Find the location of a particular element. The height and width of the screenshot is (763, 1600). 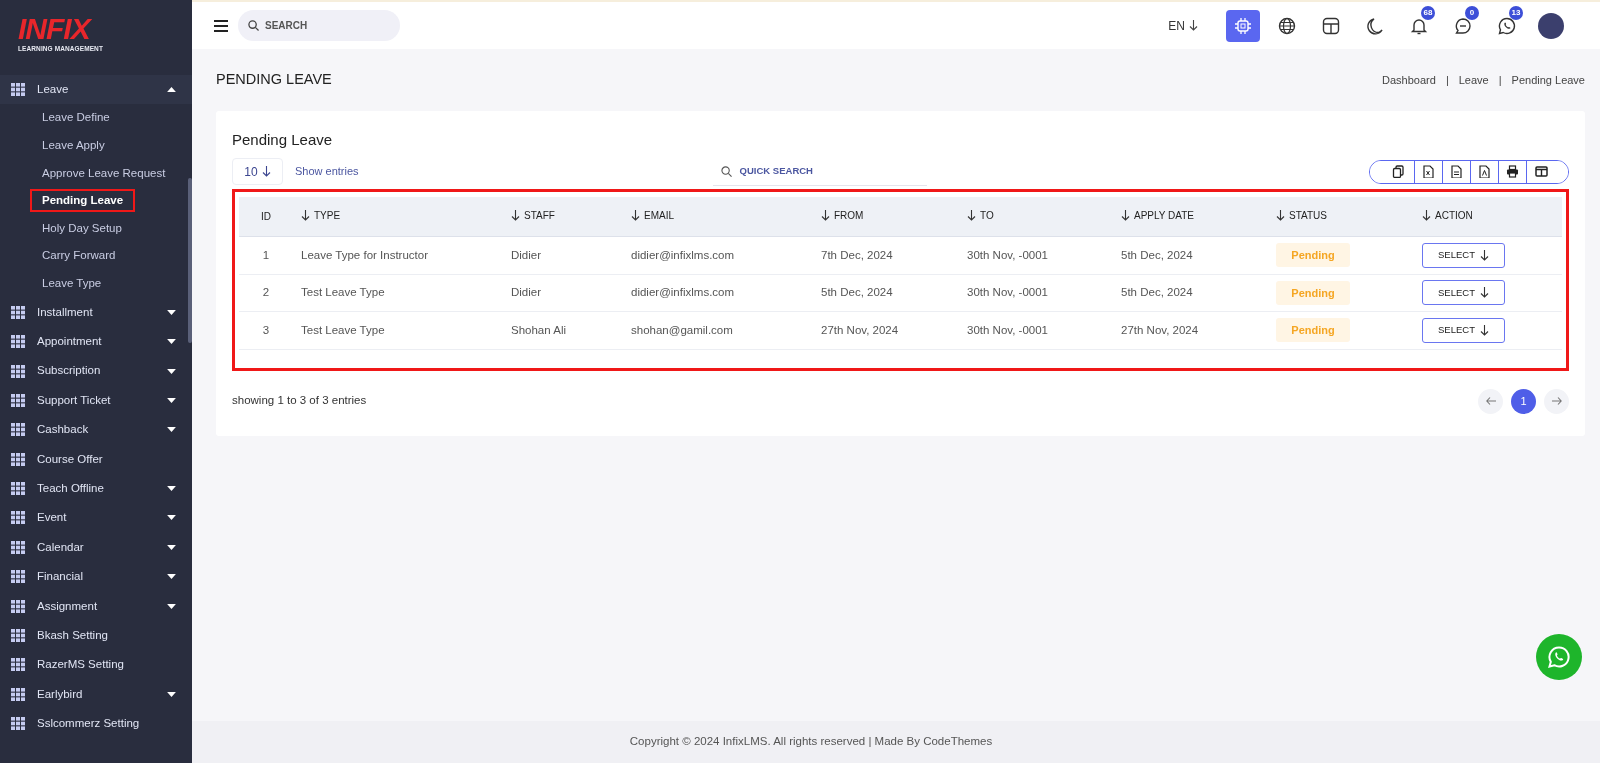

file-icon is located at coordinates (1484, 171).